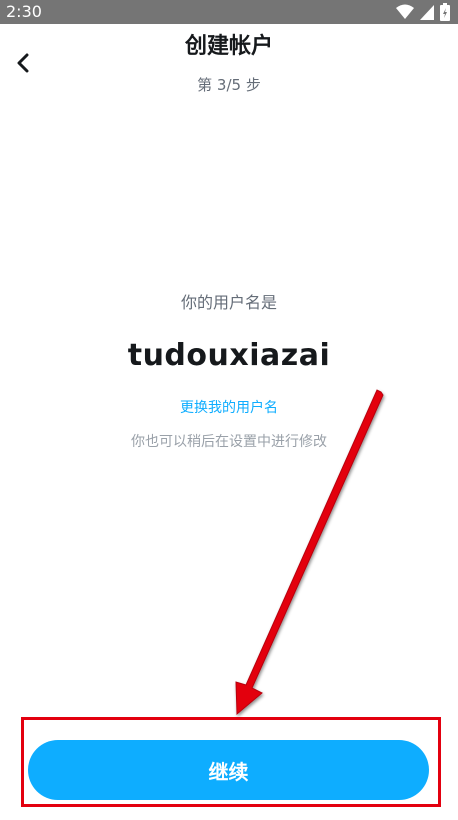  I want to click on status-icons, so click(423, 12).